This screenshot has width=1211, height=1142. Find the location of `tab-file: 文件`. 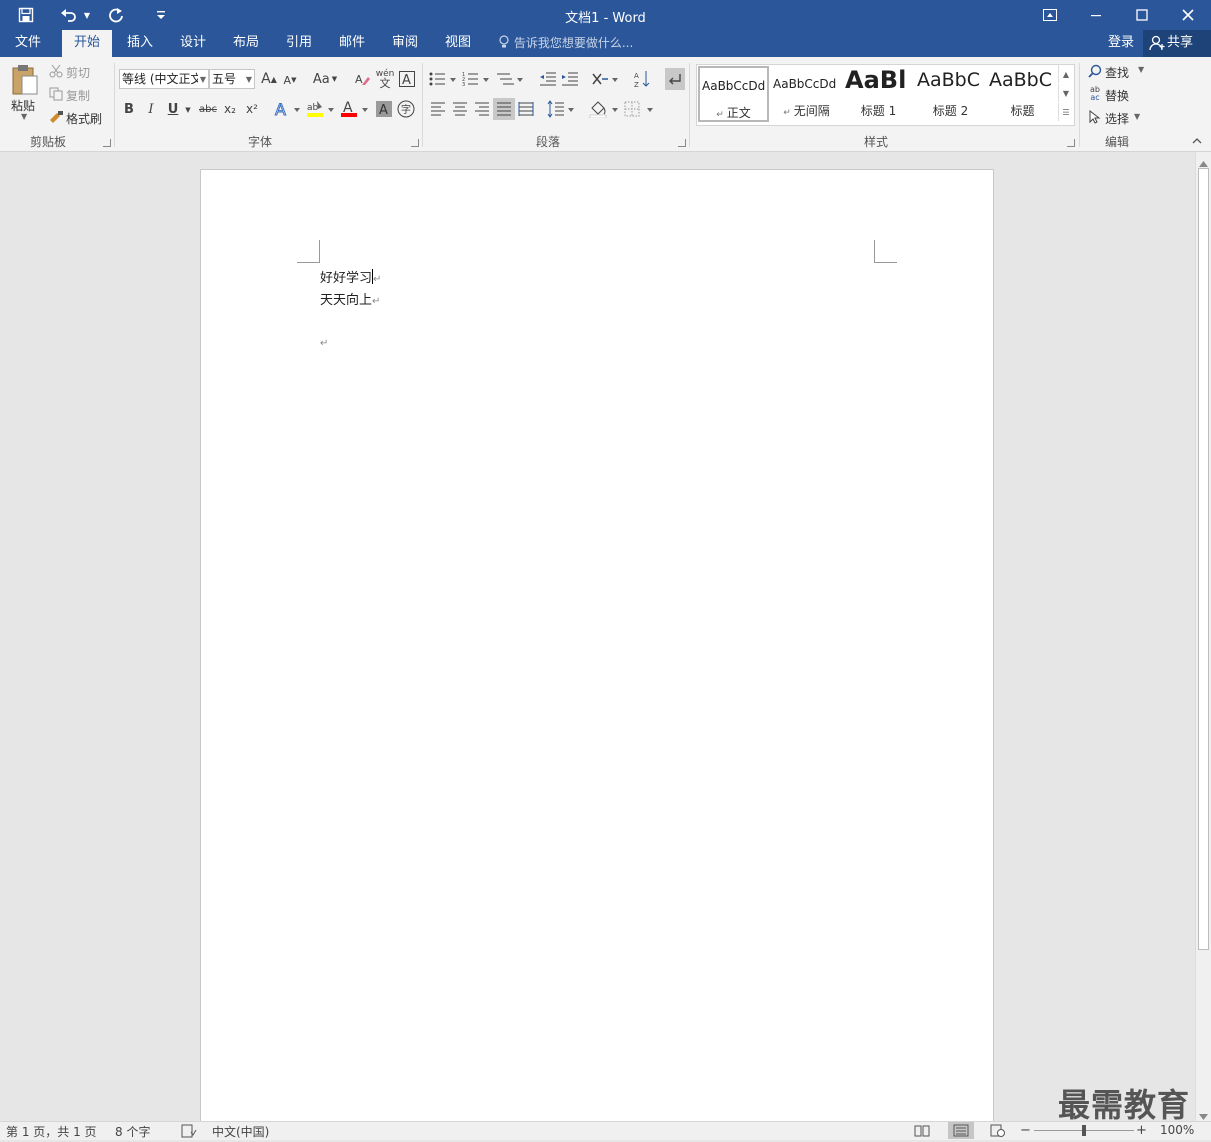

tab-file: 文件 is located at coordinates (28, 43).